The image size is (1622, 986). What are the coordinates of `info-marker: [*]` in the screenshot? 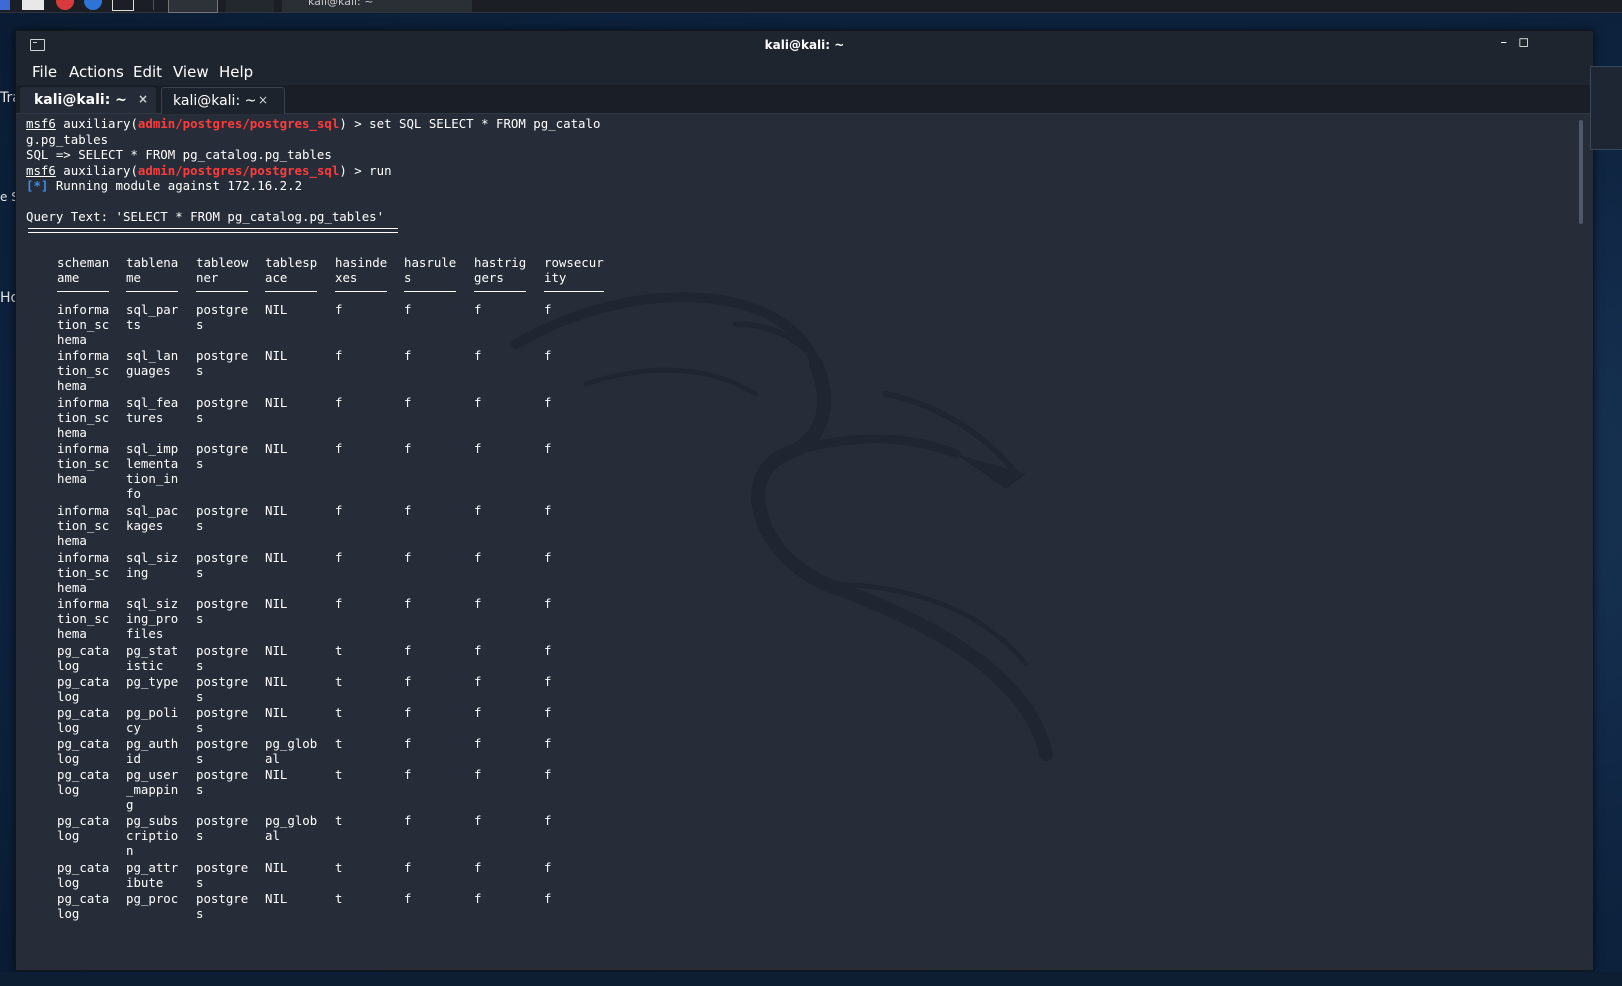 It's located at (37, 185).